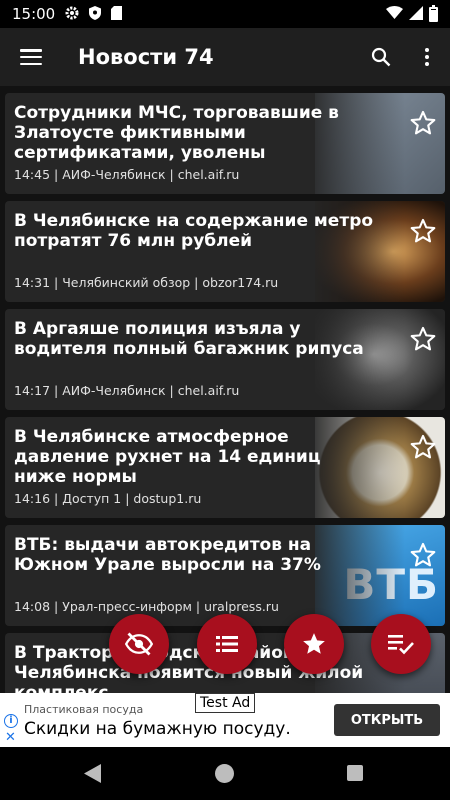  What do you see at coordinates (84, 709) in the screenshot?
I see `ad-subtitle: Пластиковая посуда` at bounding box center [84, 709].